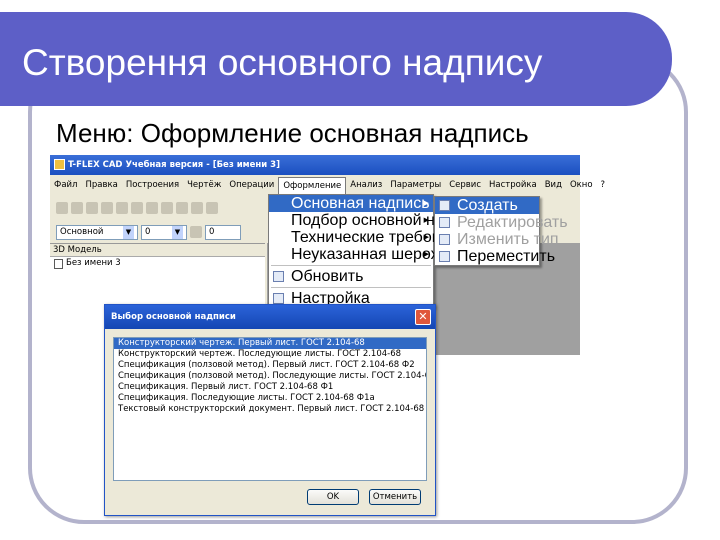  What do you see at coordinates (122, 208) in the screenshot?
I see `print-icon` at bounding box center [122, 208].